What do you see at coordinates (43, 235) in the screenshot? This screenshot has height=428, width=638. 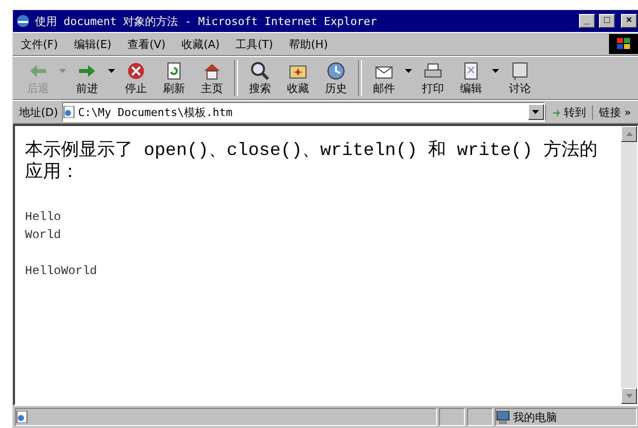 I see `output-line: World` at bounding box center [43, 235].